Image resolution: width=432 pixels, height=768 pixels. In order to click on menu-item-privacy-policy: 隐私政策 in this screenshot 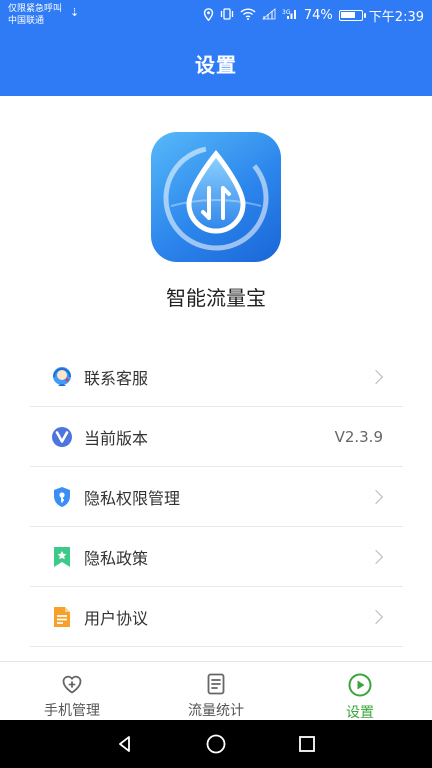, I will do `click(216, 557)`.